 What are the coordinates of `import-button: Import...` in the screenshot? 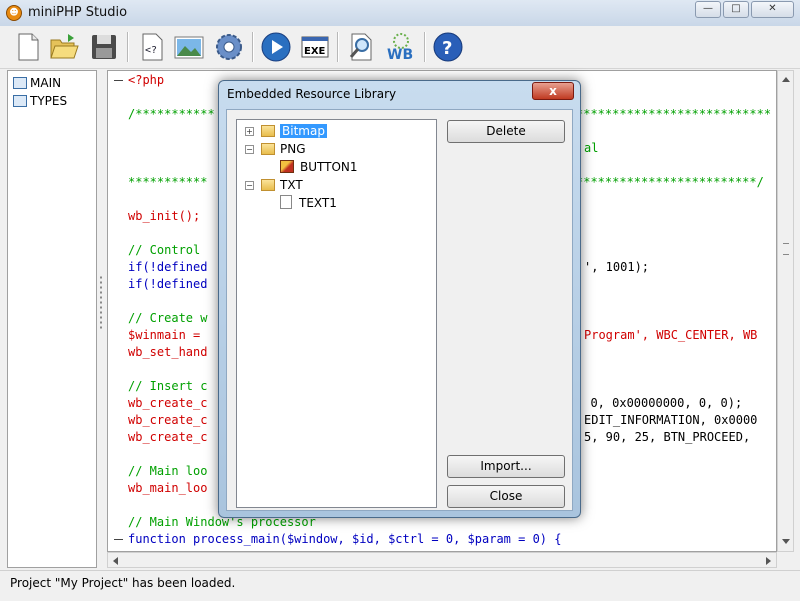 It's located at (506, 466).